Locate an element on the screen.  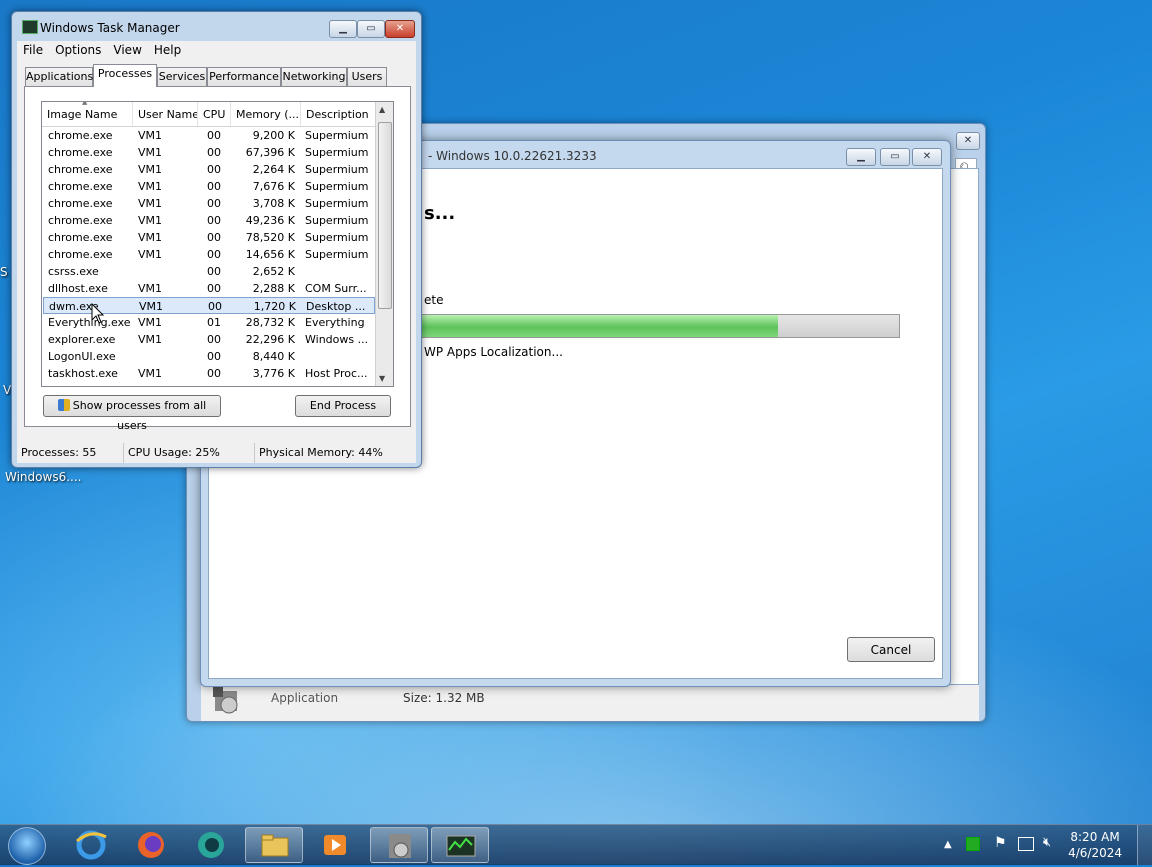
column-description: Description is located at coordinates (338, 114).